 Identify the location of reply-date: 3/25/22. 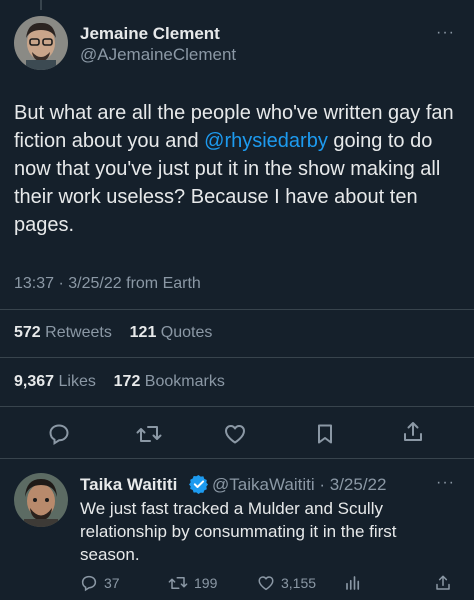
(358, 484).